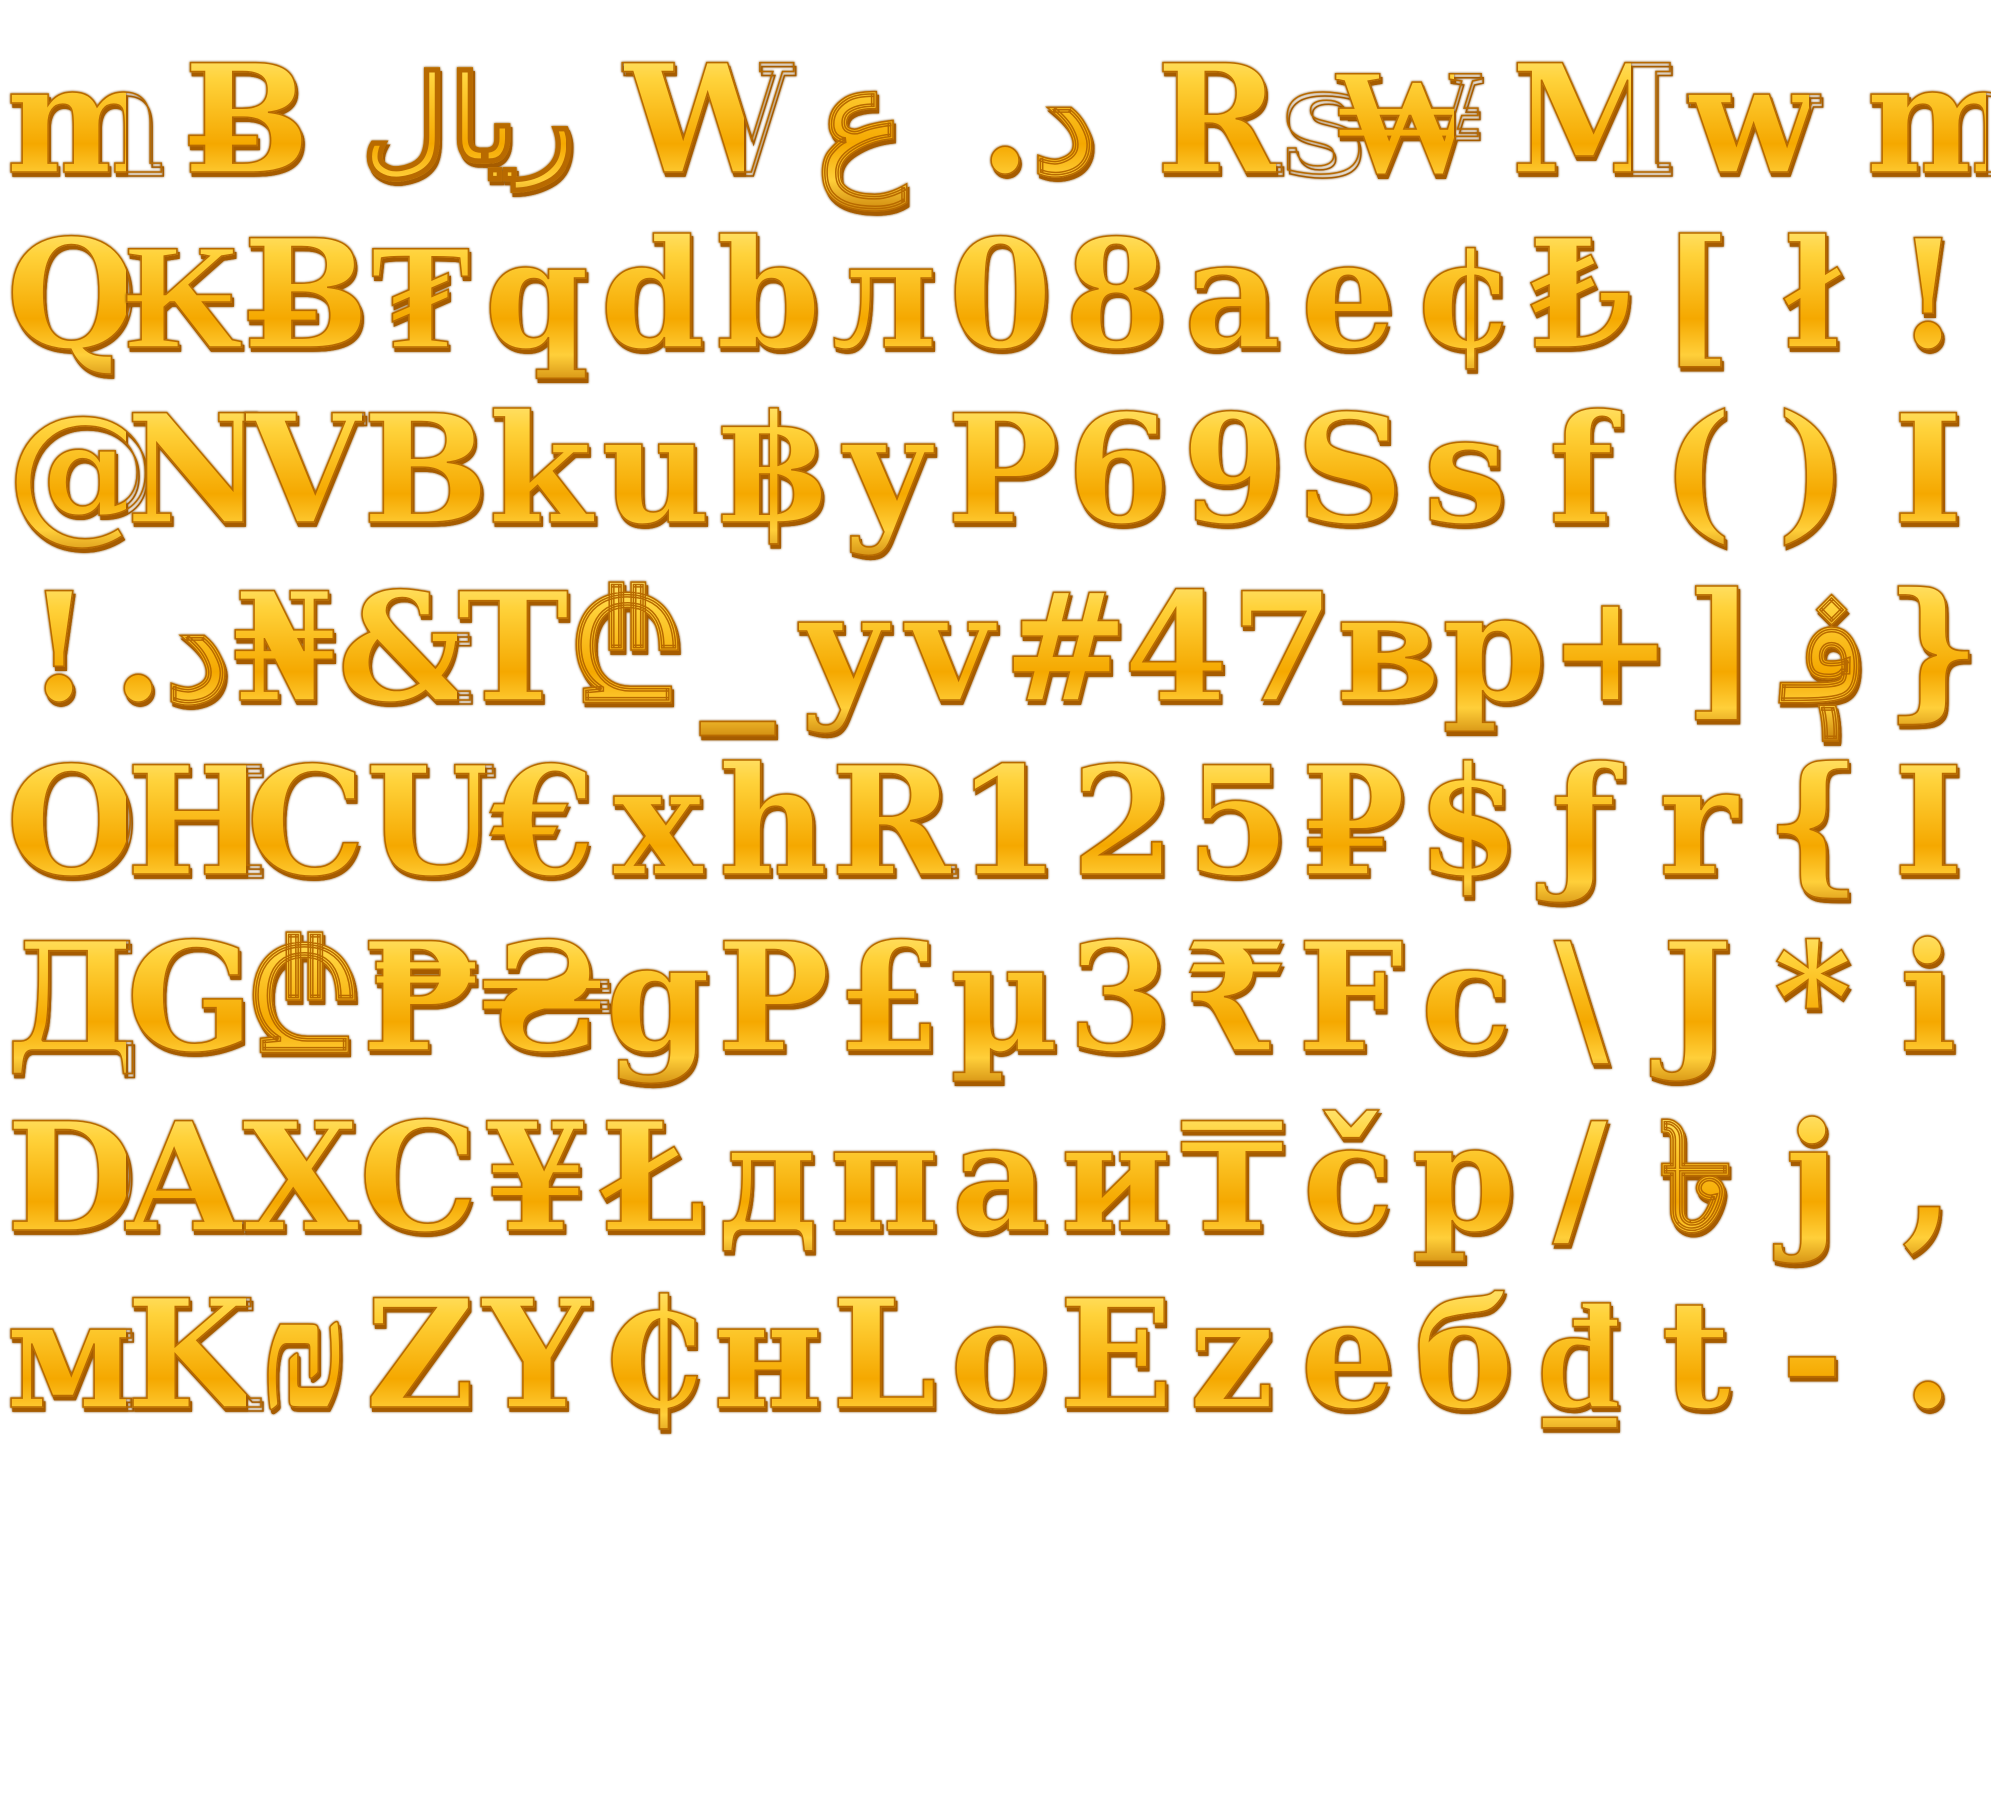  Describe the element at coordinates (1000, 1178) in the screenshot. I see `glyph: а` at that location.